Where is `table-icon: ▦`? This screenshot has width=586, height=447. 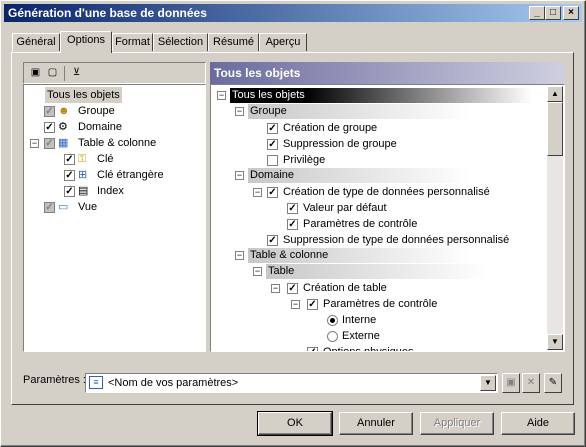
table-icon: ▦ is located at coordinates (63, 143).